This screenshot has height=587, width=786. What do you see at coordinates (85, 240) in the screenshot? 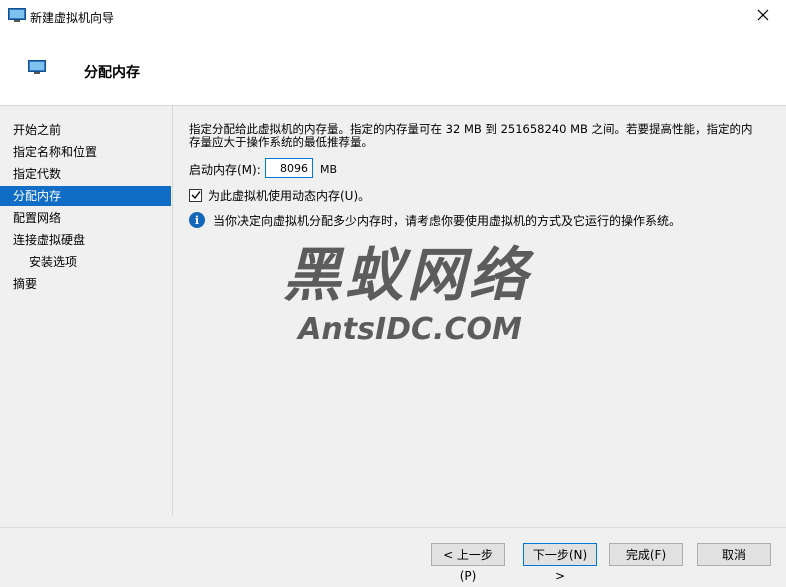
I see `sidebar-item-virtual-hard-disk: 连接虚拟硬盘` at bounding box center [85, 240].